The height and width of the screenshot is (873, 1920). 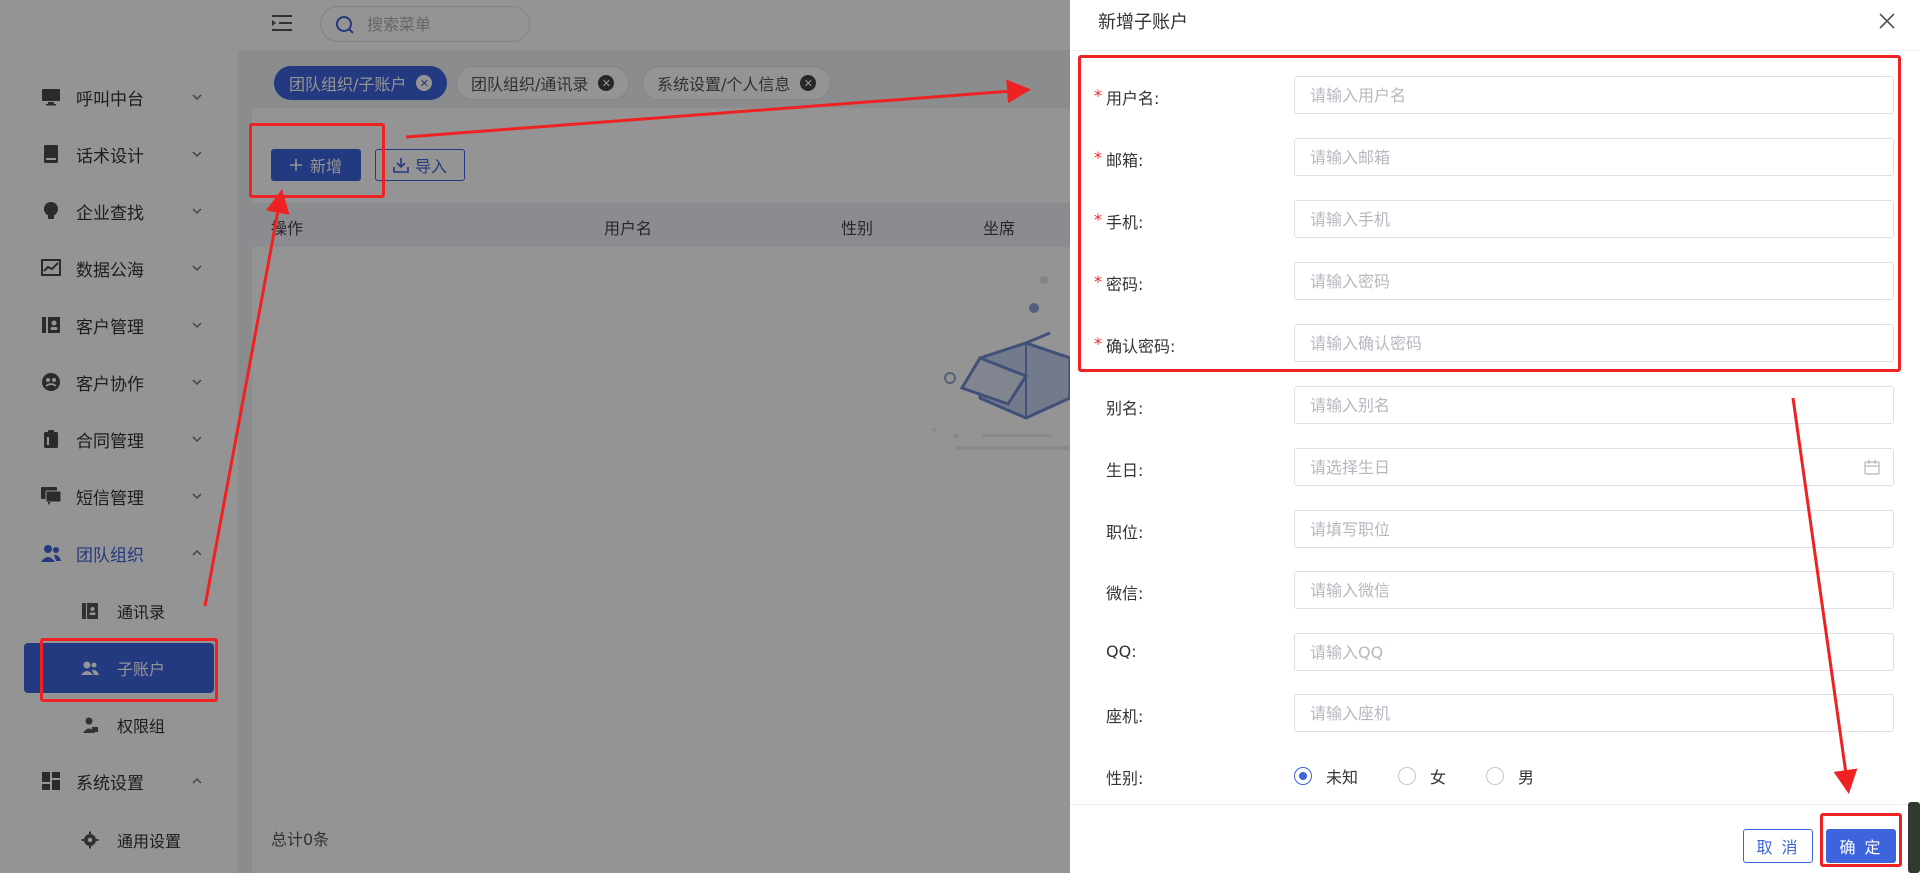 What do you see at coordinates (1594, 95) in the screenshot?
I see `username-input` at bounding box center [1594, 95].